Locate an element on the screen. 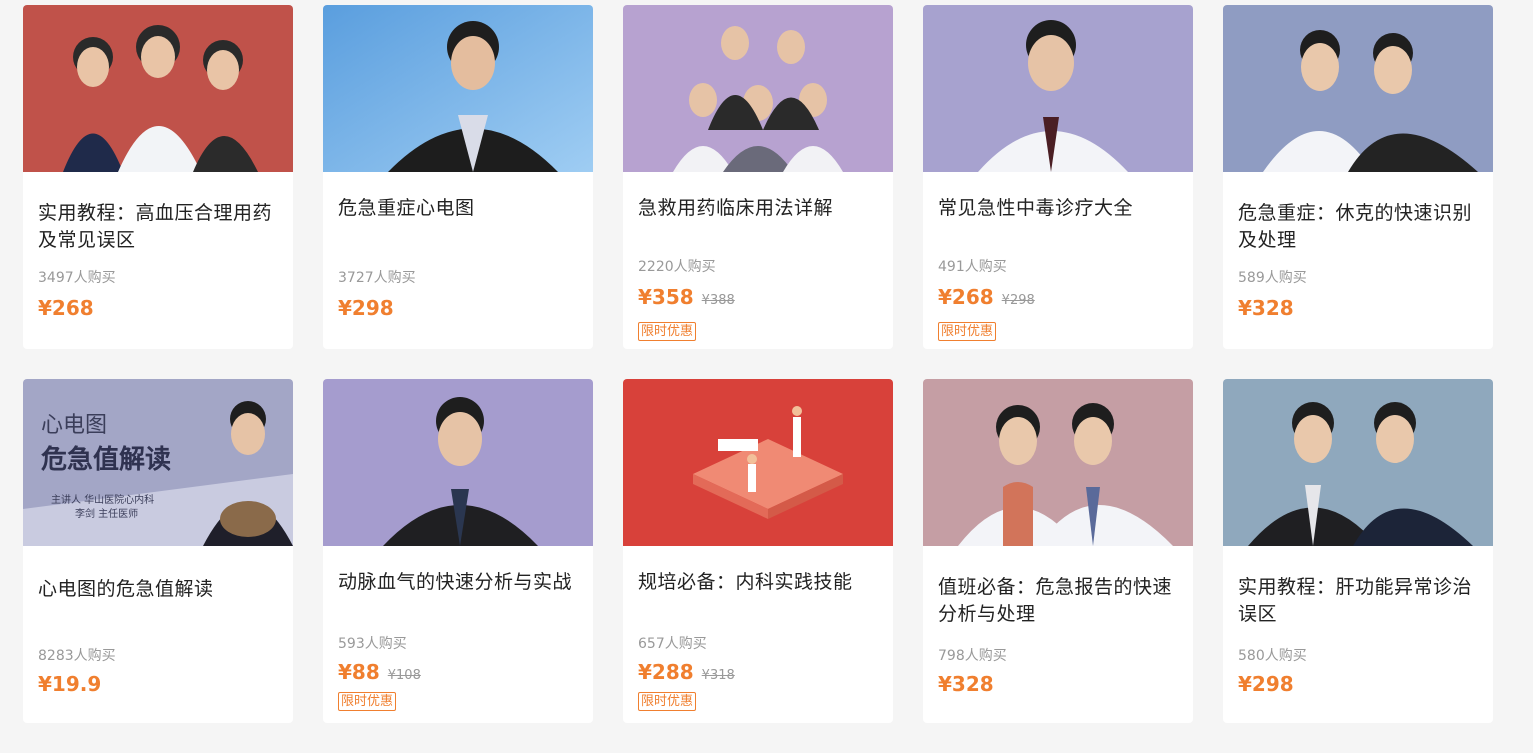 This screenshot has width=1533, height=753. course-title: 急救用药临床用法详解 is located at coordinates (759, 208).